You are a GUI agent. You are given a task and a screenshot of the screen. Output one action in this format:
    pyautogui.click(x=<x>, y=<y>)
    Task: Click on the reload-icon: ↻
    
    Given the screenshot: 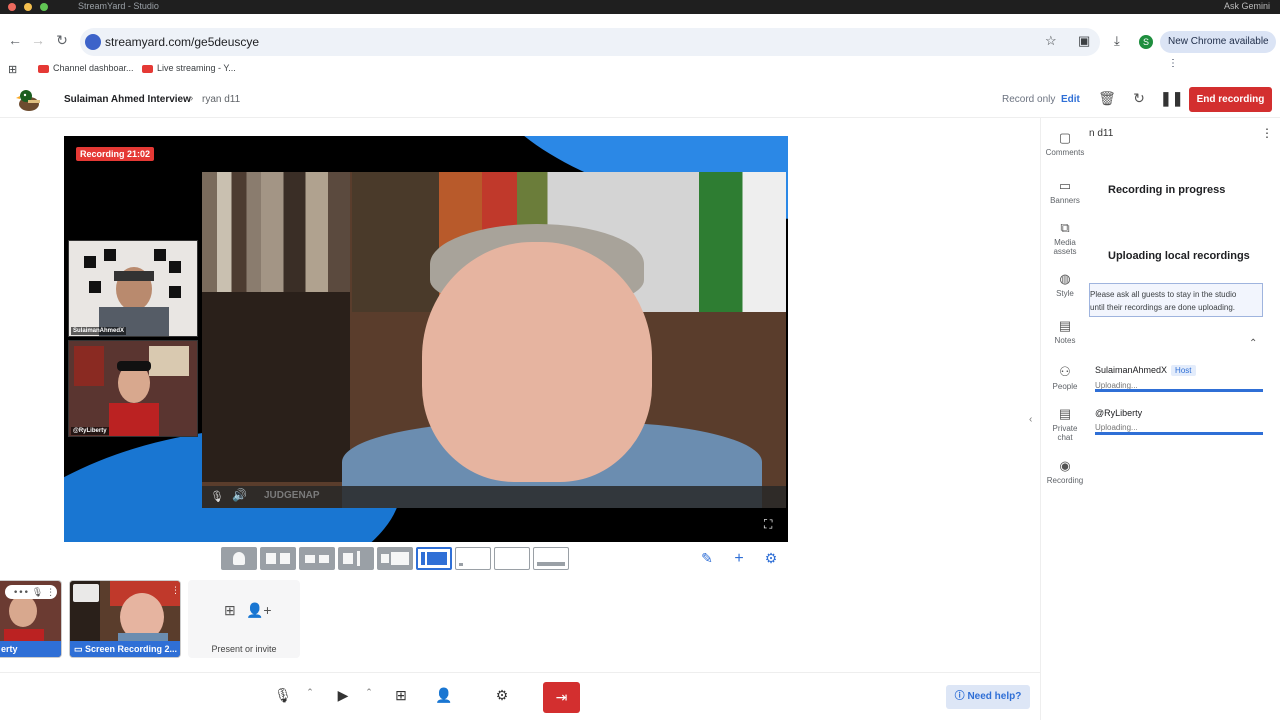 What is the action you would take?
    pyautogui.click(x=62, y=40)
    